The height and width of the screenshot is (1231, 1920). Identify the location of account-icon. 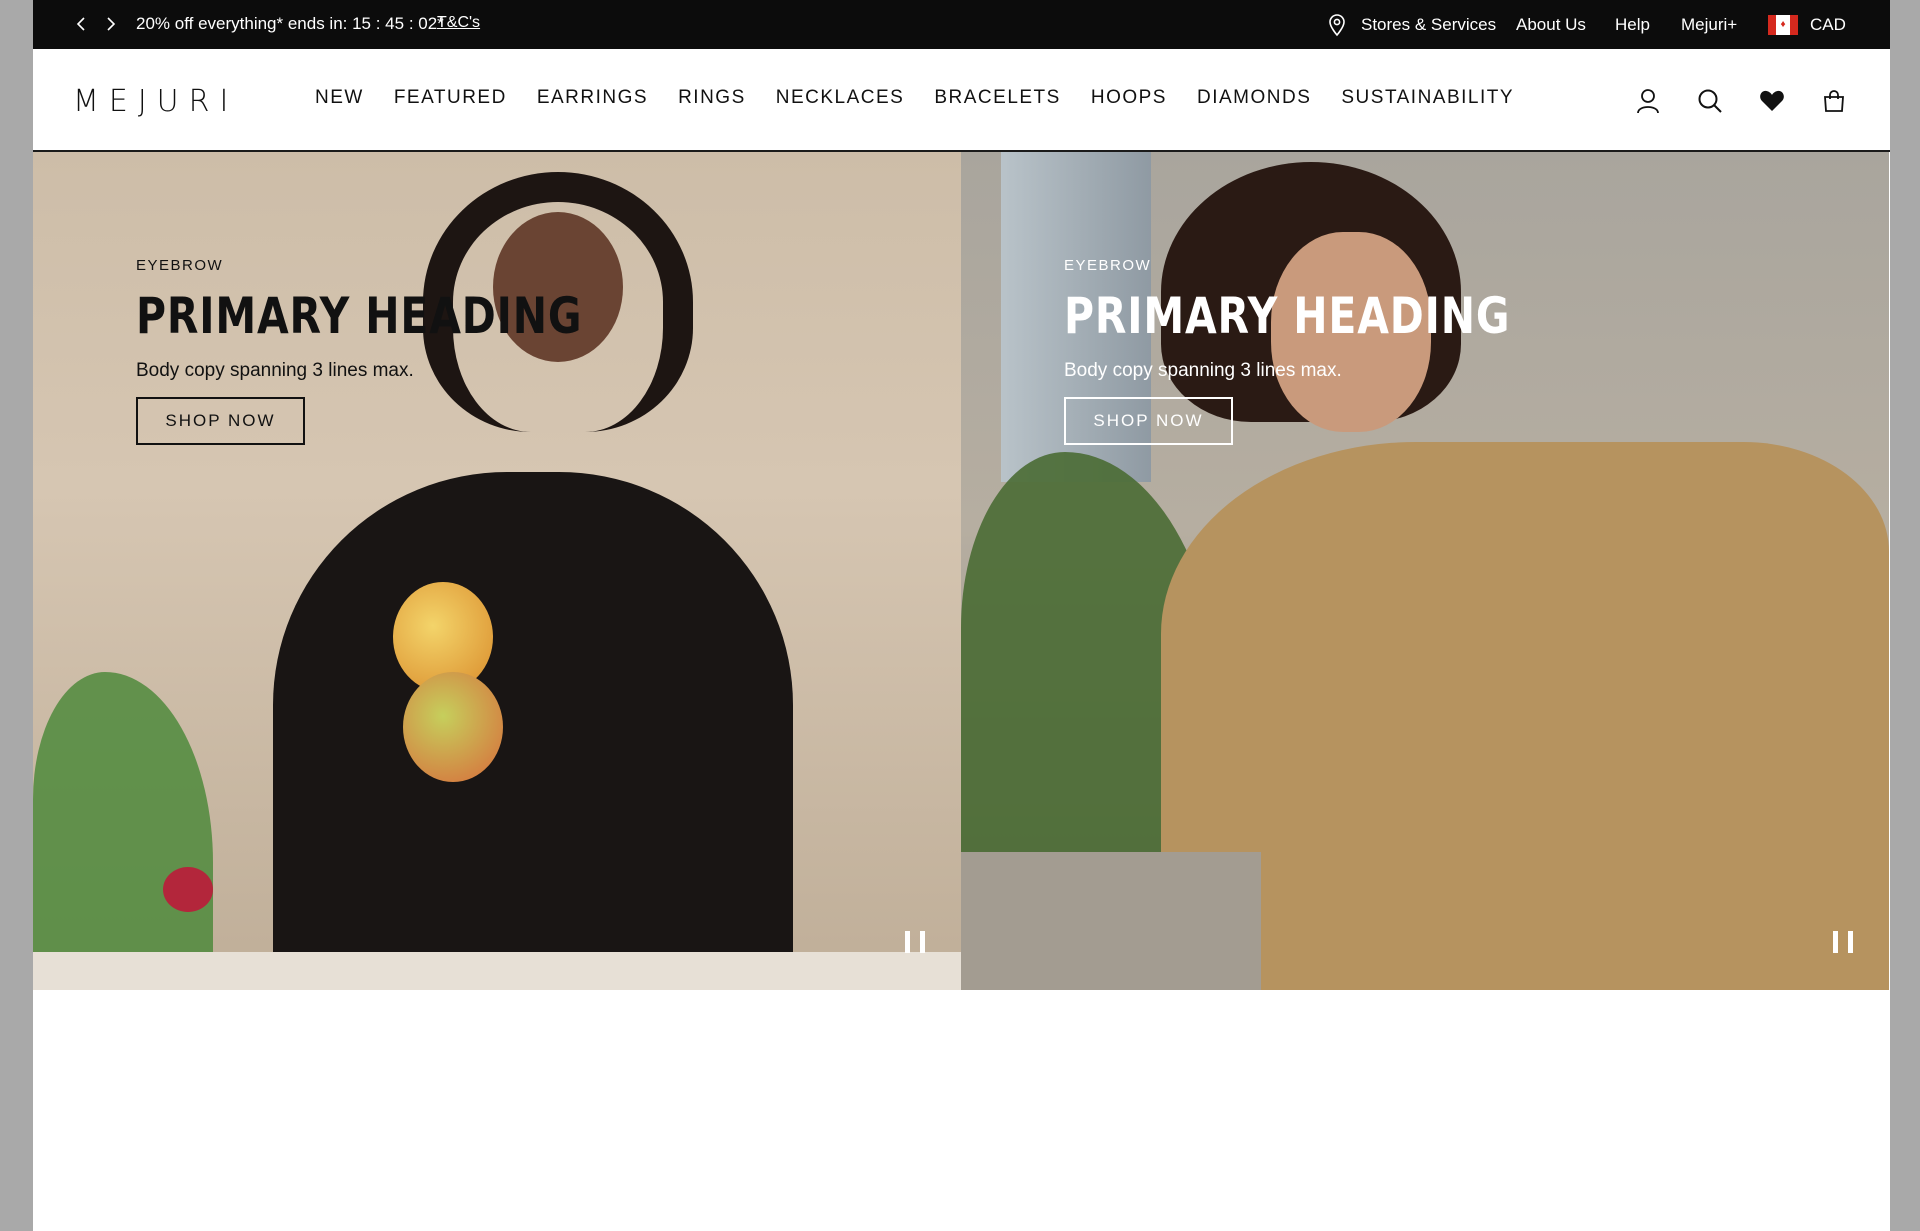
(1648, 101).